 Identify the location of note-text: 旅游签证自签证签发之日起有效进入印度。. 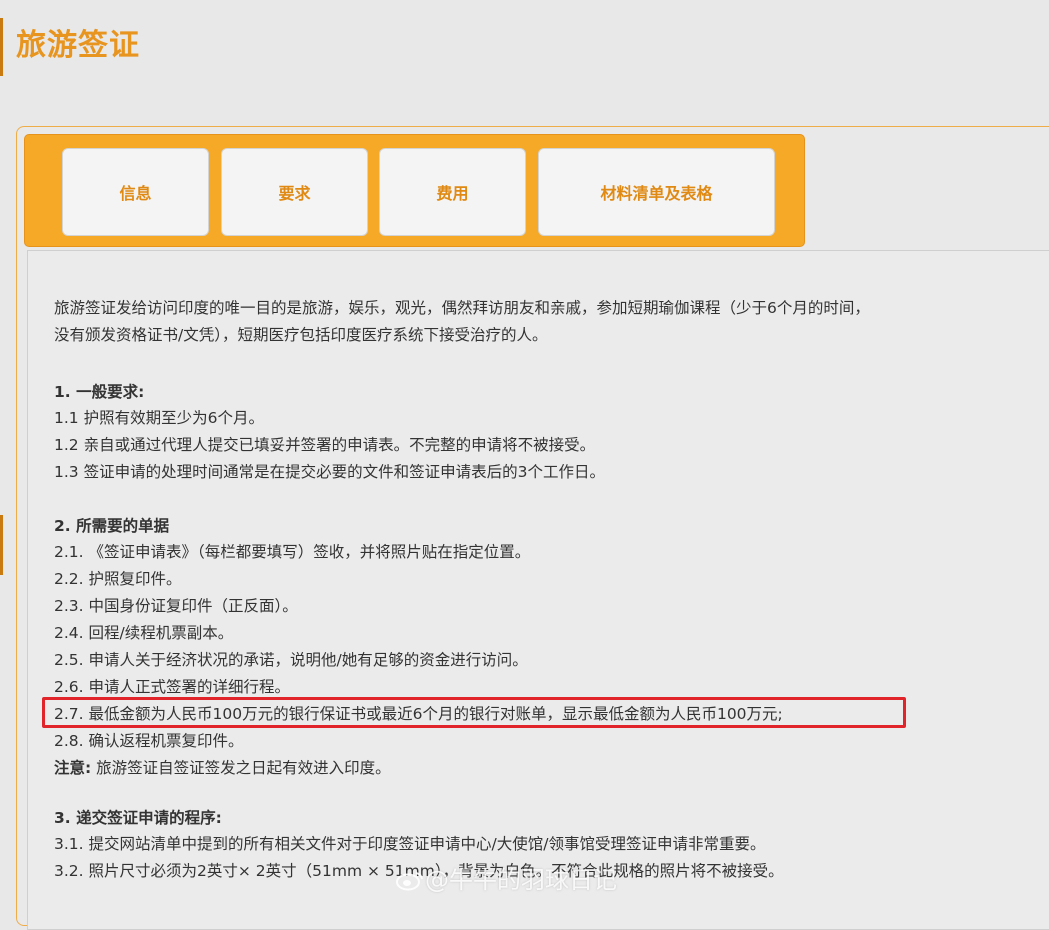
(241, 768).